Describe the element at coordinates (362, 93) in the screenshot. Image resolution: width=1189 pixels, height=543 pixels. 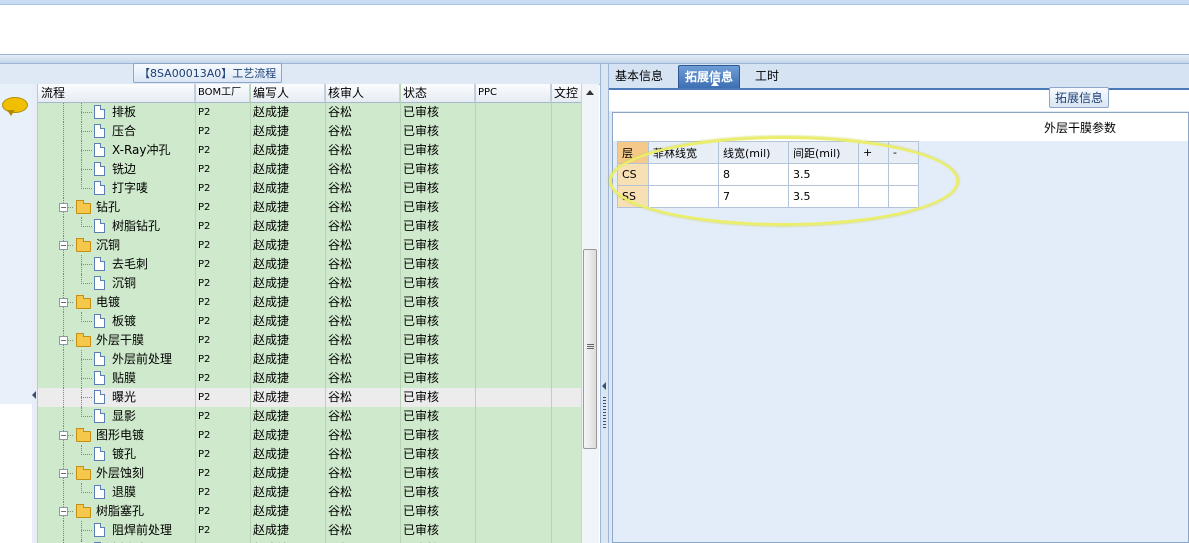
I see `column-header-reviewer: 核审人` at that location.